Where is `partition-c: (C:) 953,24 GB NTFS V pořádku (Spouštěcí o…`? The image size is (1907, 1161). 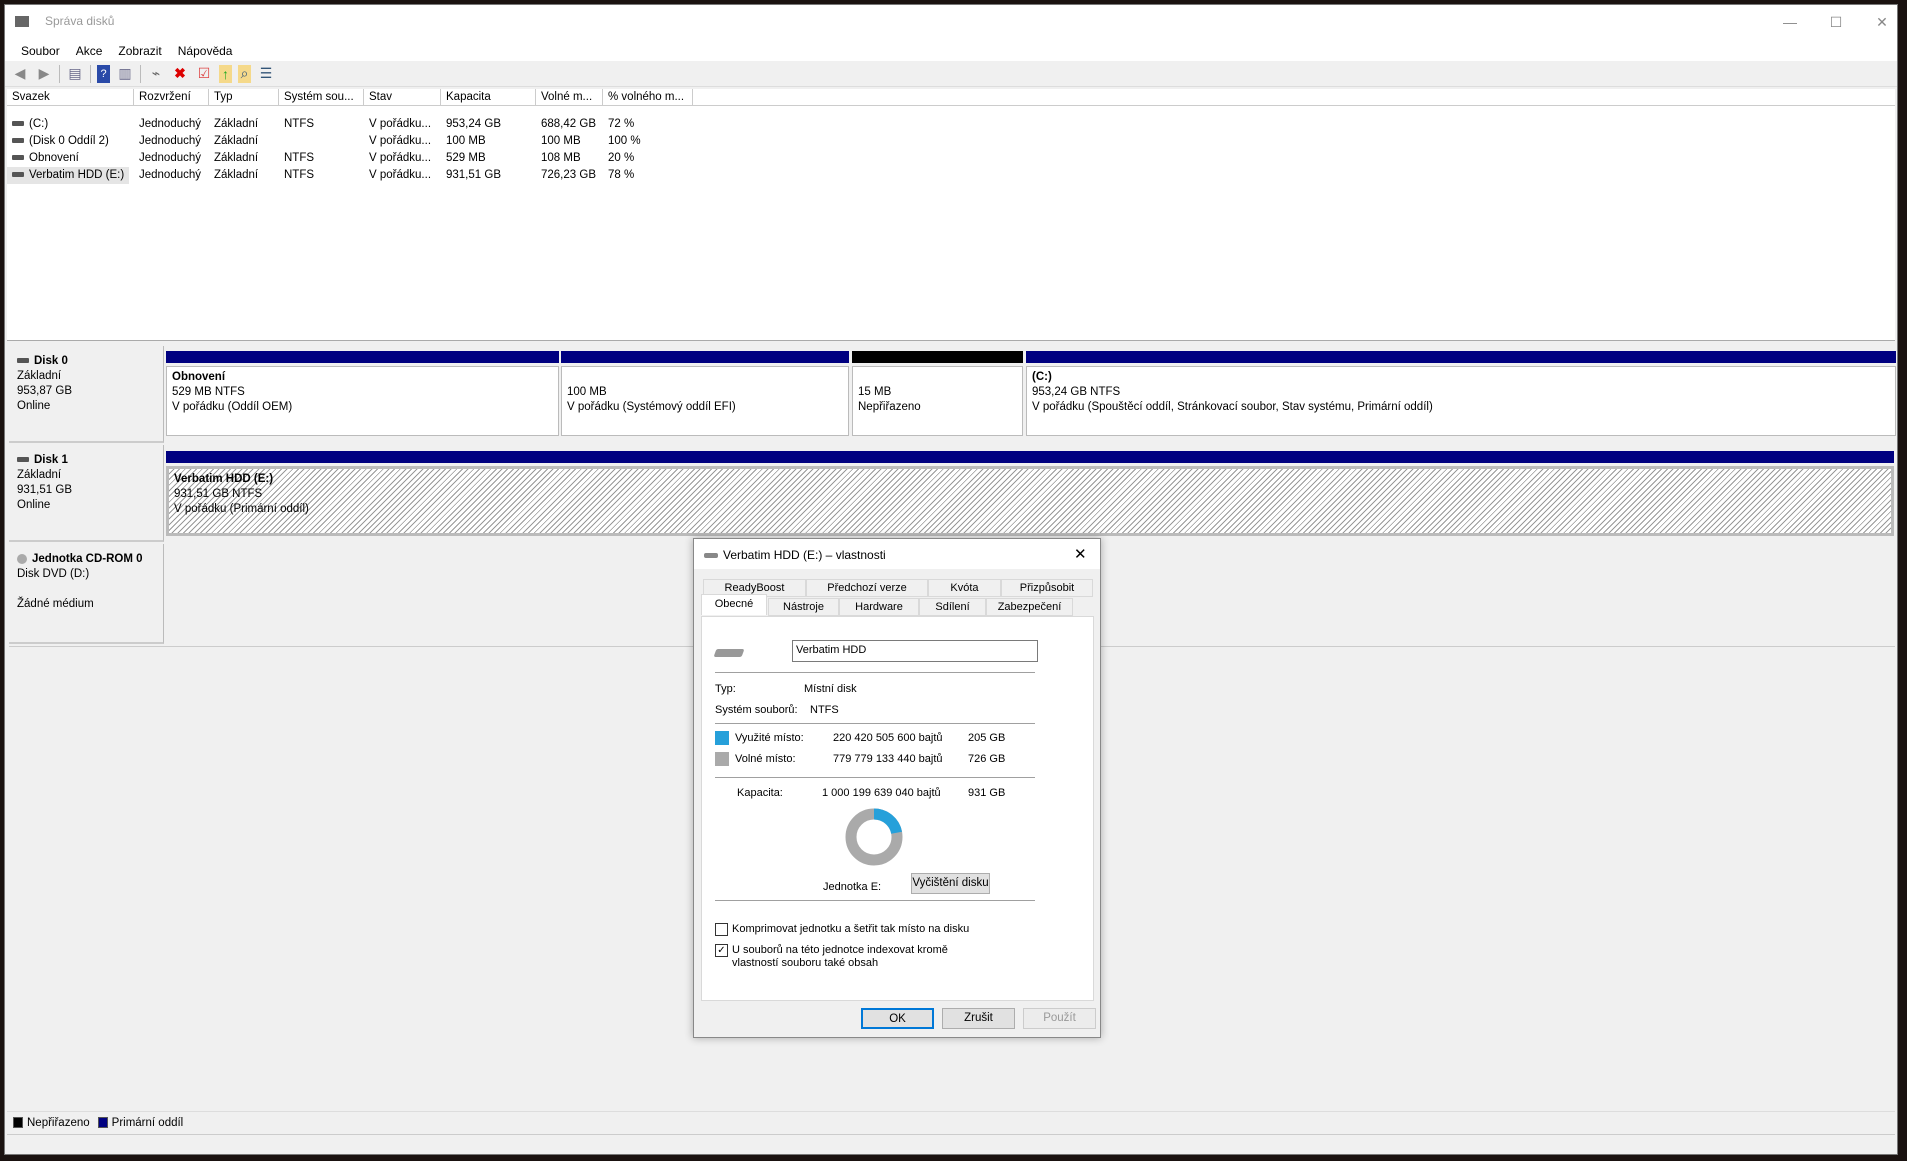 partition-c: (C:) 953,24 GB NTFS V pořádku (Spouštěcí o… is located at coordinates (1461, 393).